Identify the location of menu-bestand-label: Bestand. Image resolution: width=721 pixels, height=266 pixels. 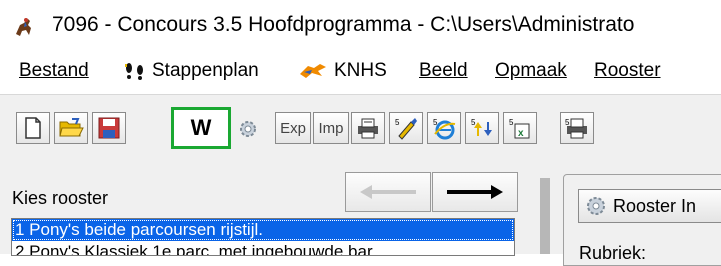
(54, 70).